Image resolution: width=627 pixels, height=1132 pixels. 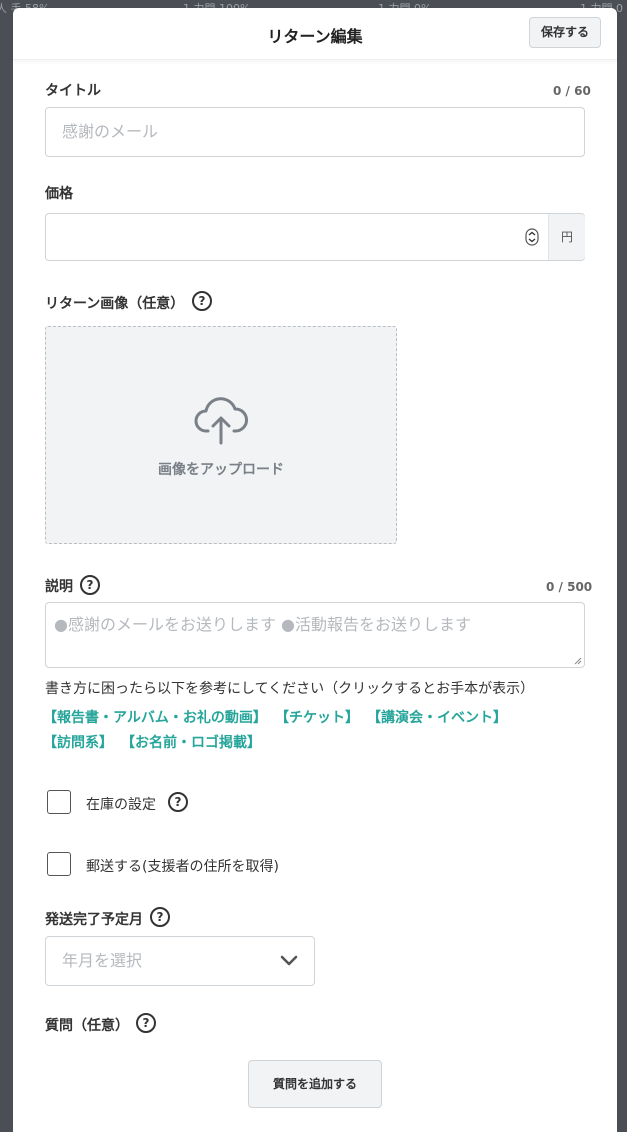 What do you see at coordinates (566, 237) in the screenshot?
I see `price-unit: 円` at bounding box center [566, 237].